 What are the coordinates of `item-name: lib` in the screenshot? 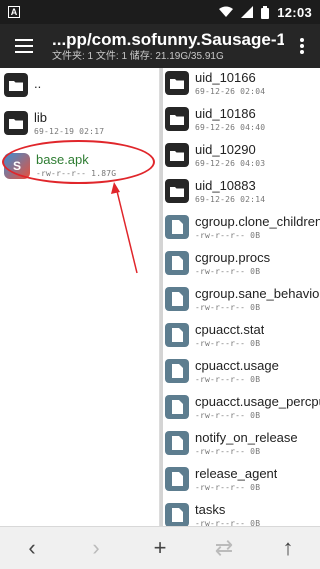 It's located at (41, 118).